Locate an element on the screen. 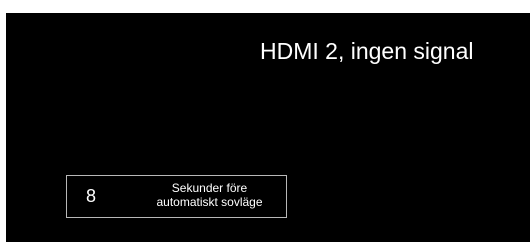 Image resolution: width=530 pixels, height=242 pixels. sleep-countdown-label: Sekunder före automatiskt sovläge is located at coordinates (209, 195).